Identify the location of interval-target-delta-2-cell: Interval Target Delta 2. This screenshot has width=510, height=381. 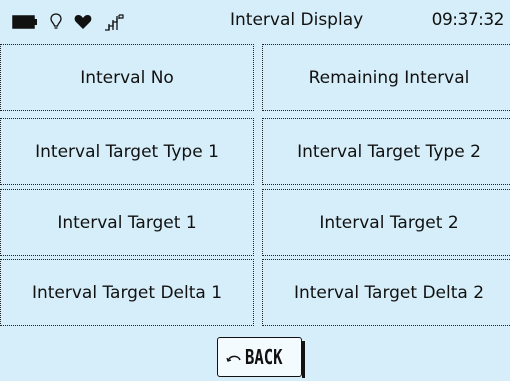
(386, 292).